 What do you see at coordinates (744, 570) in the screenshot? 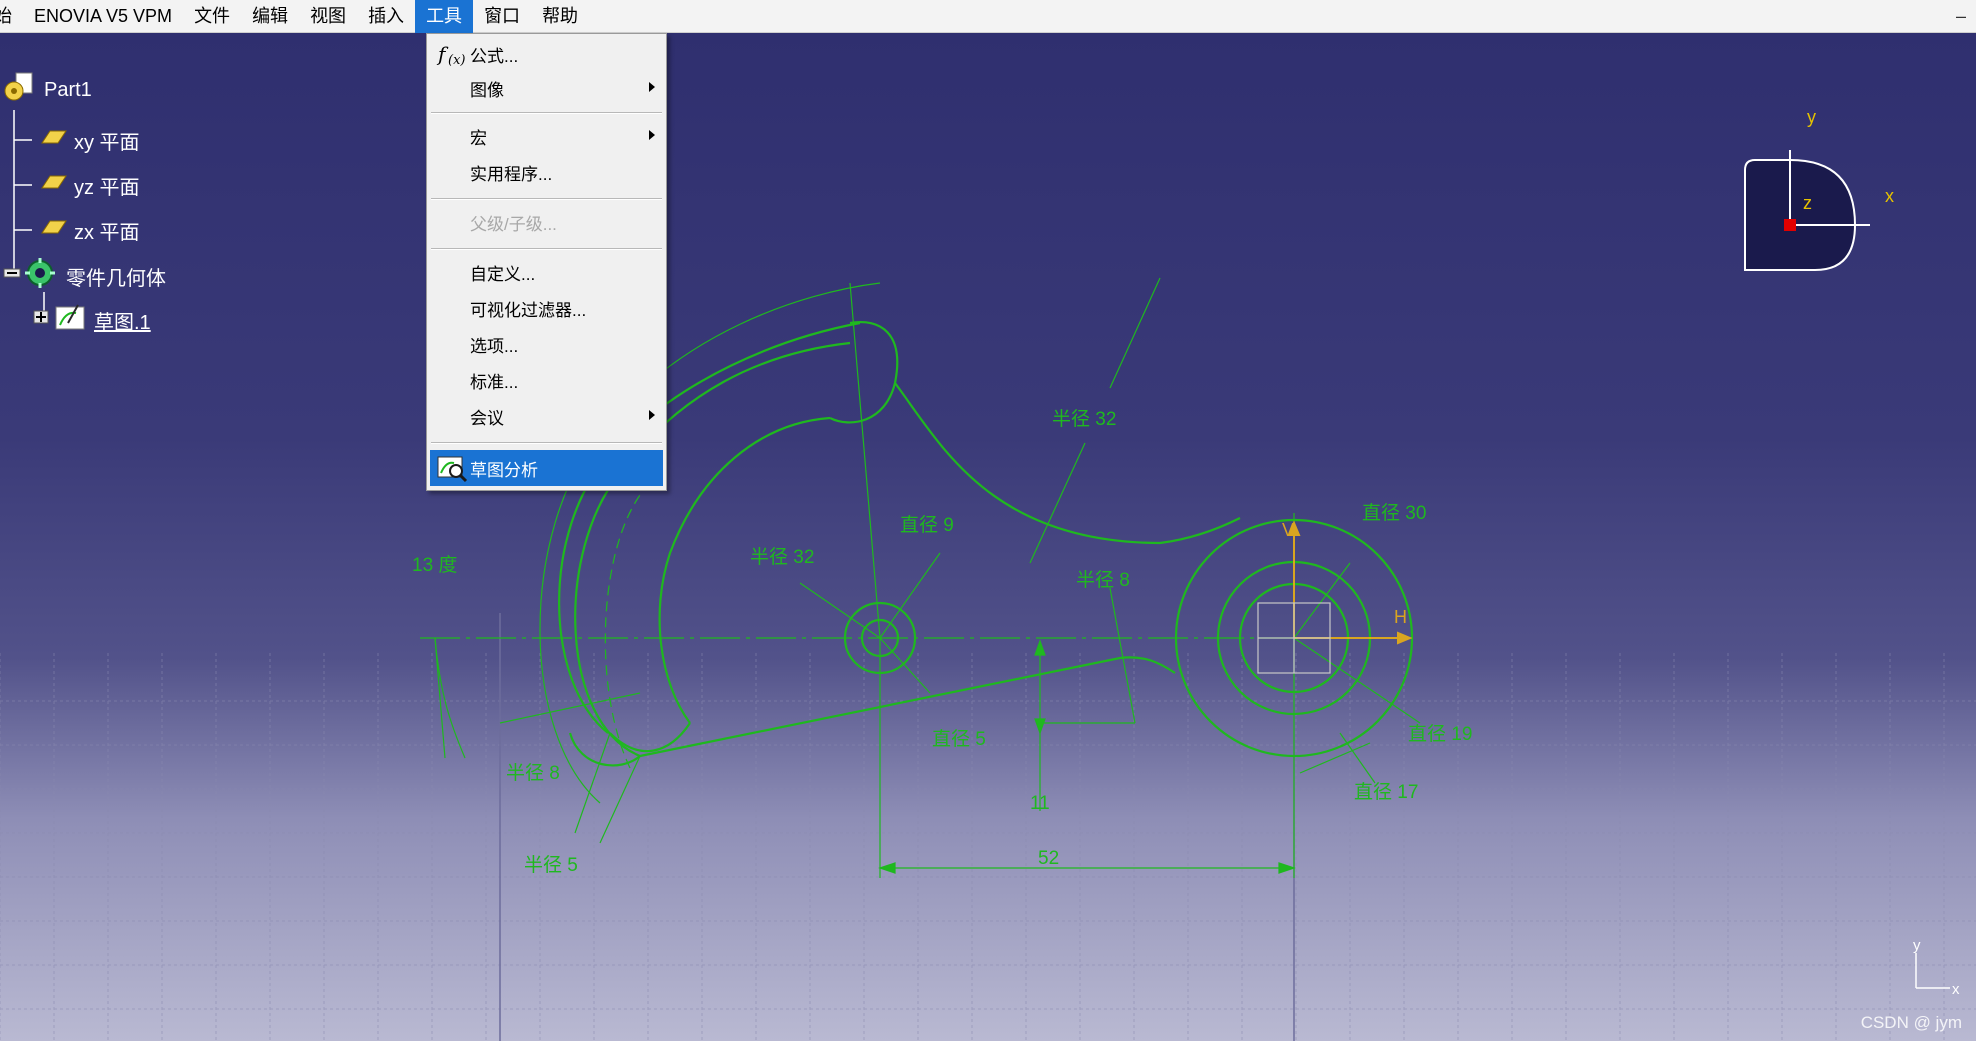
I see `inner-slot-arc` at bounding box center [744, 570].